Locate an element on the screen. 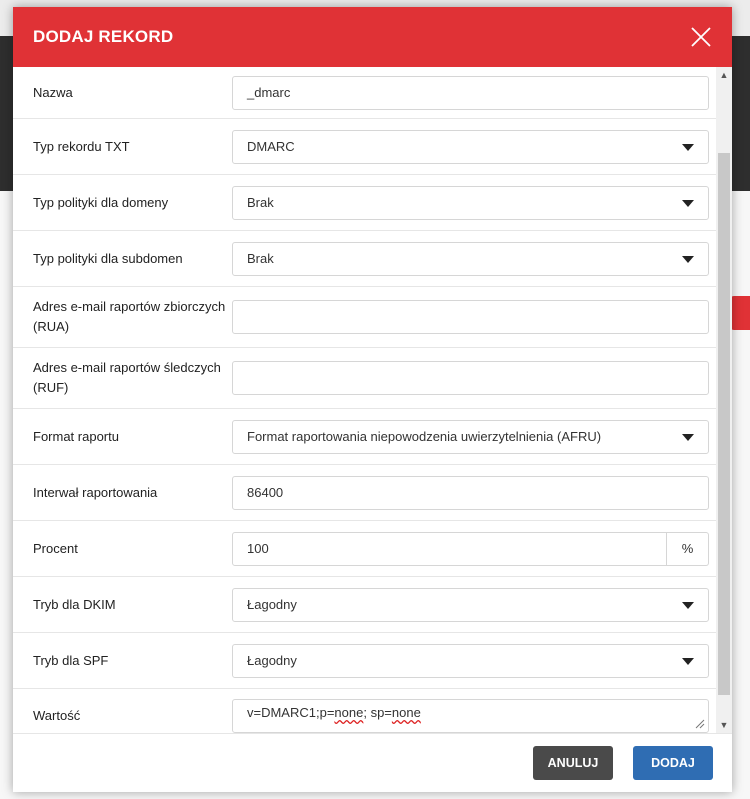 This screenshot has width=750, height=799. form-row-record-type: Typ rekordu TXT DMARC is located at coordinates (364, 147).